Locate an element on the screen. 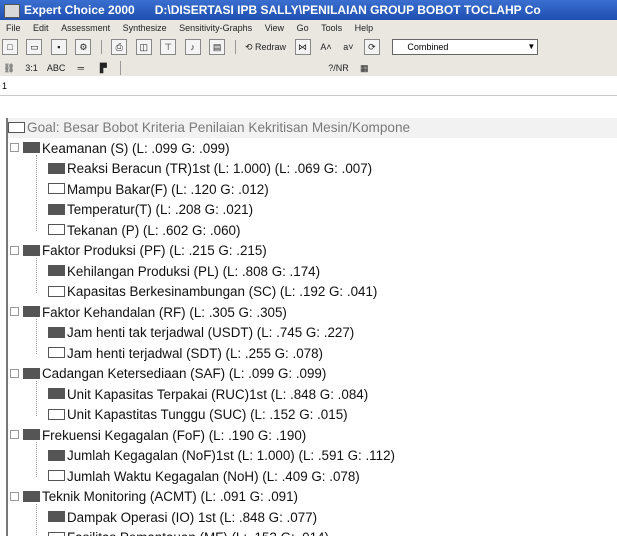  subcriterion-label: Temperatur(T) (L: .208 G: .021) is located at coordinates (160, 209).